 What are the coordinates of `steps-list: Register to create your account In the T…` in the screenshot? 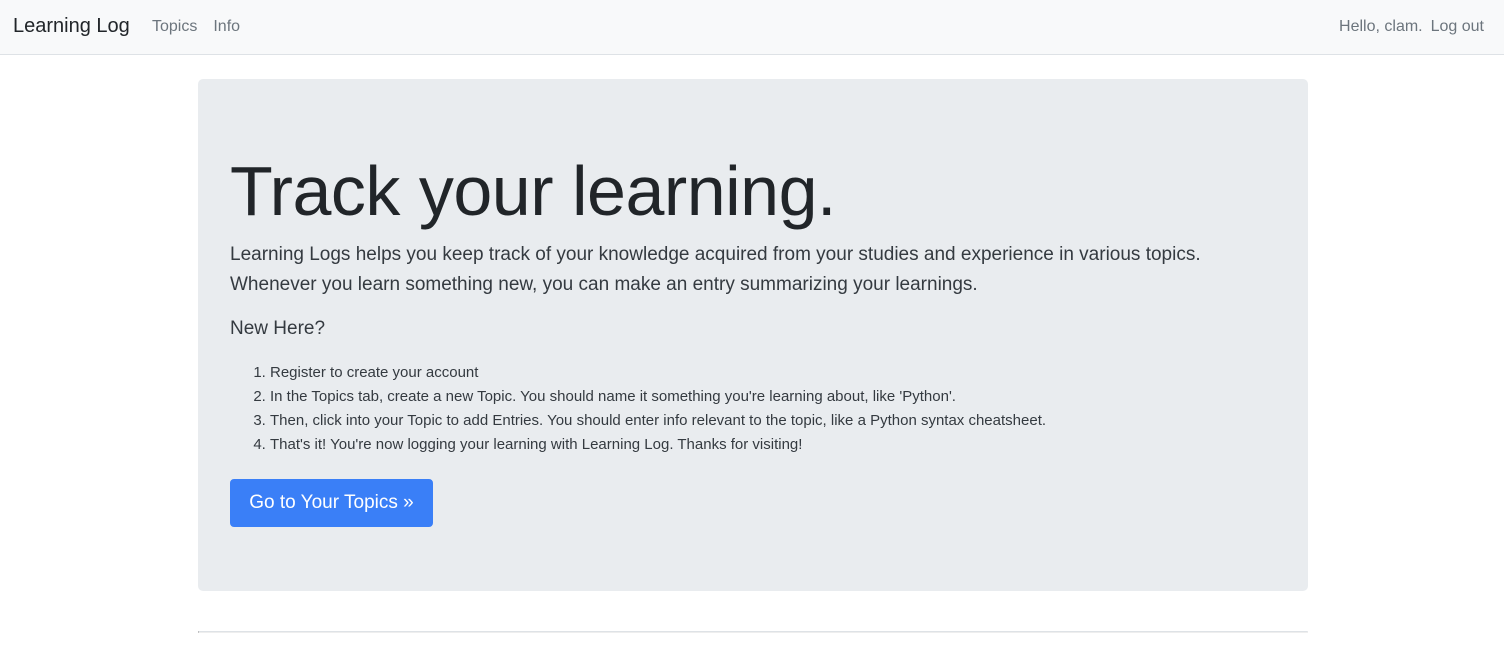 It's located at (770, 409).